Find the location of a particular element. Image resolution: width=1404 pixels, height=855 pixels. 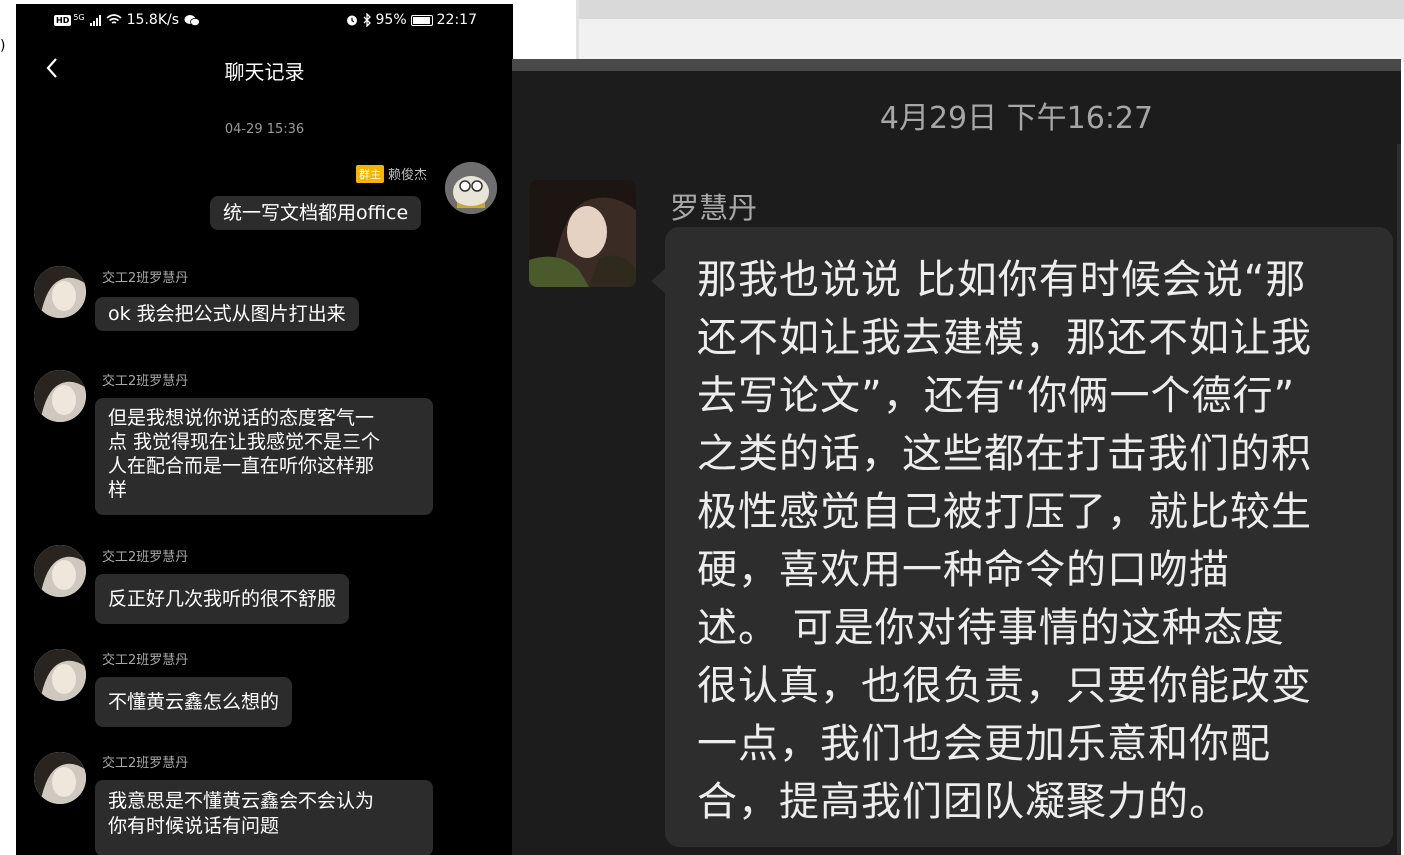

own-avatar is located at coordinates (471, 188).